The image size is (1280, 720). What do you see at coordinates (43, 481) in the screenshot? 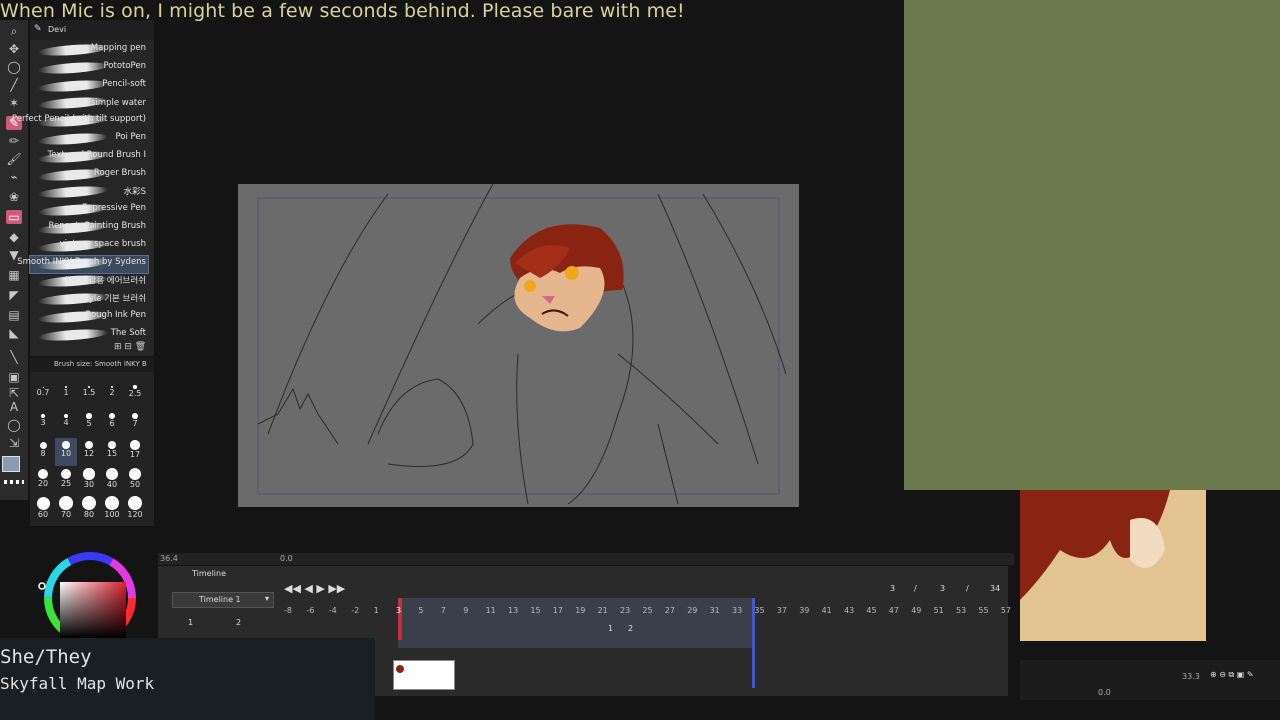
I see `brush-size-option: 20` at bounding box center [43, 481].